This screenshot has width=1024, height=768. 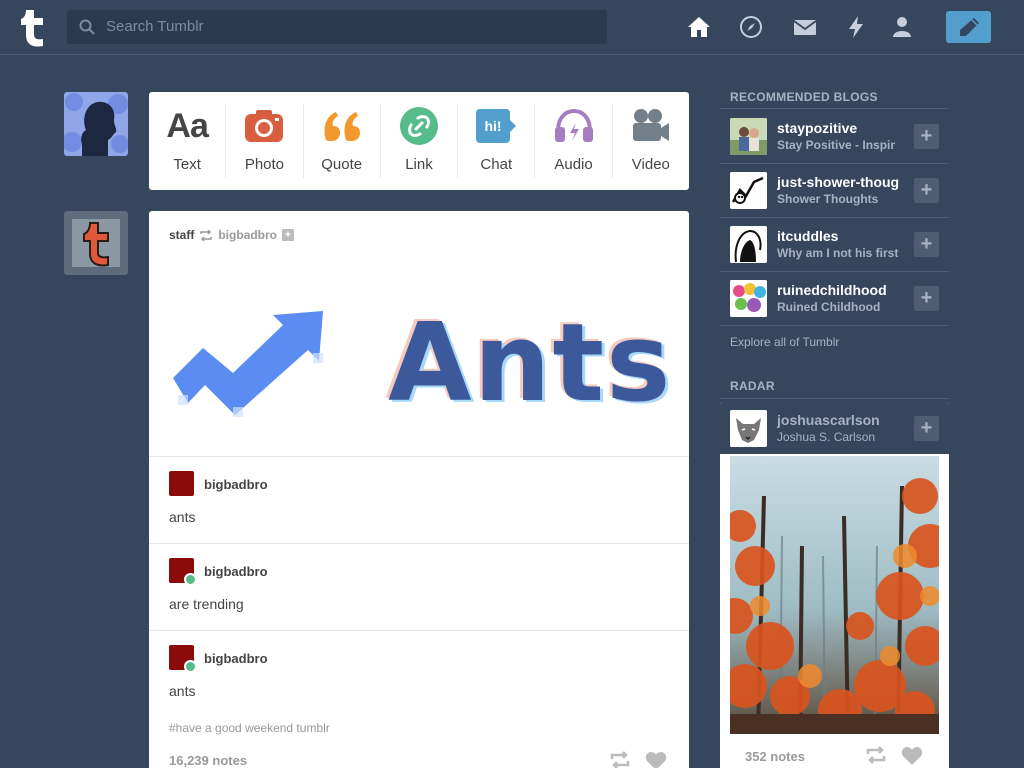 What do you see at coordinates (856, 27) in the screenshot?
I see `activity-icon` at bounding box center [856, 27].